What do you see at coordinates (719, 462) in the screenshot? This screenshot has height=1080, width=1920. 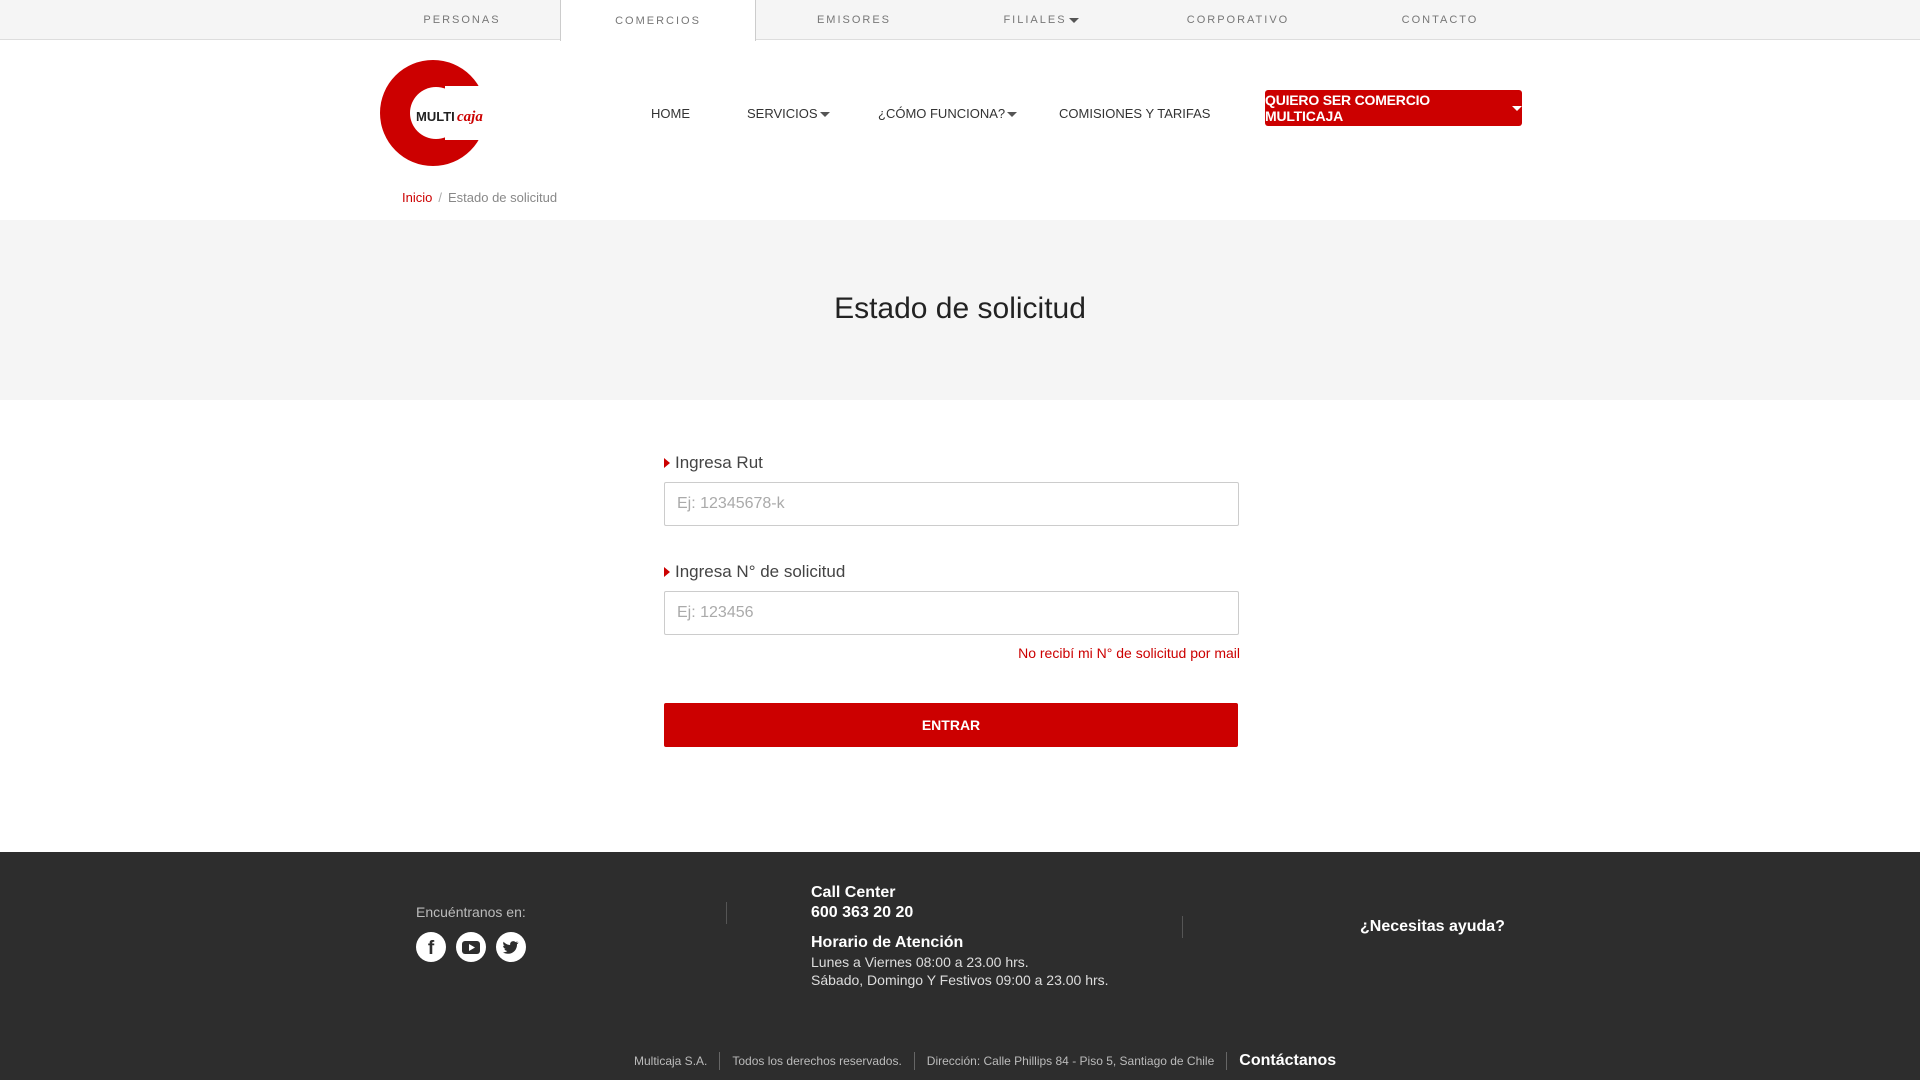 I see `rut-label-text: Ingresa Rut` at bounding box center [719, 462].